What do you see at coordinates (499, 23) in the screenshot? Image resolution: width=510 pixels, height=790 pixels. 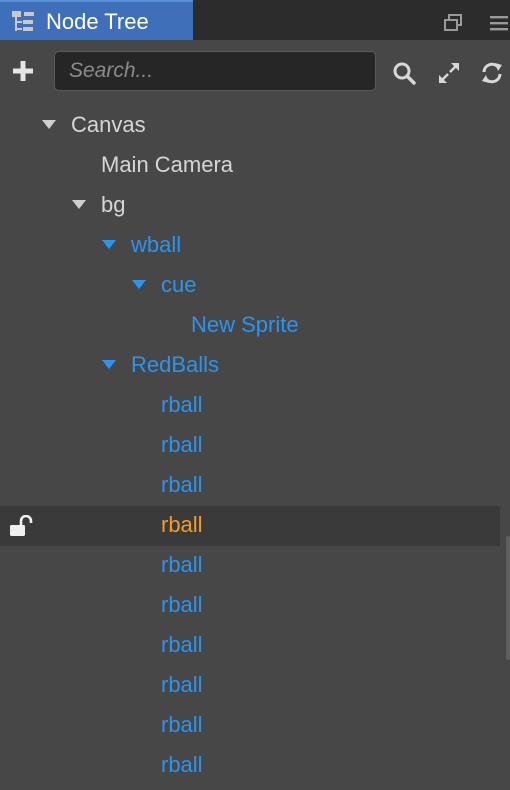 I see `menu-icon` at bounding box center [499, 23].